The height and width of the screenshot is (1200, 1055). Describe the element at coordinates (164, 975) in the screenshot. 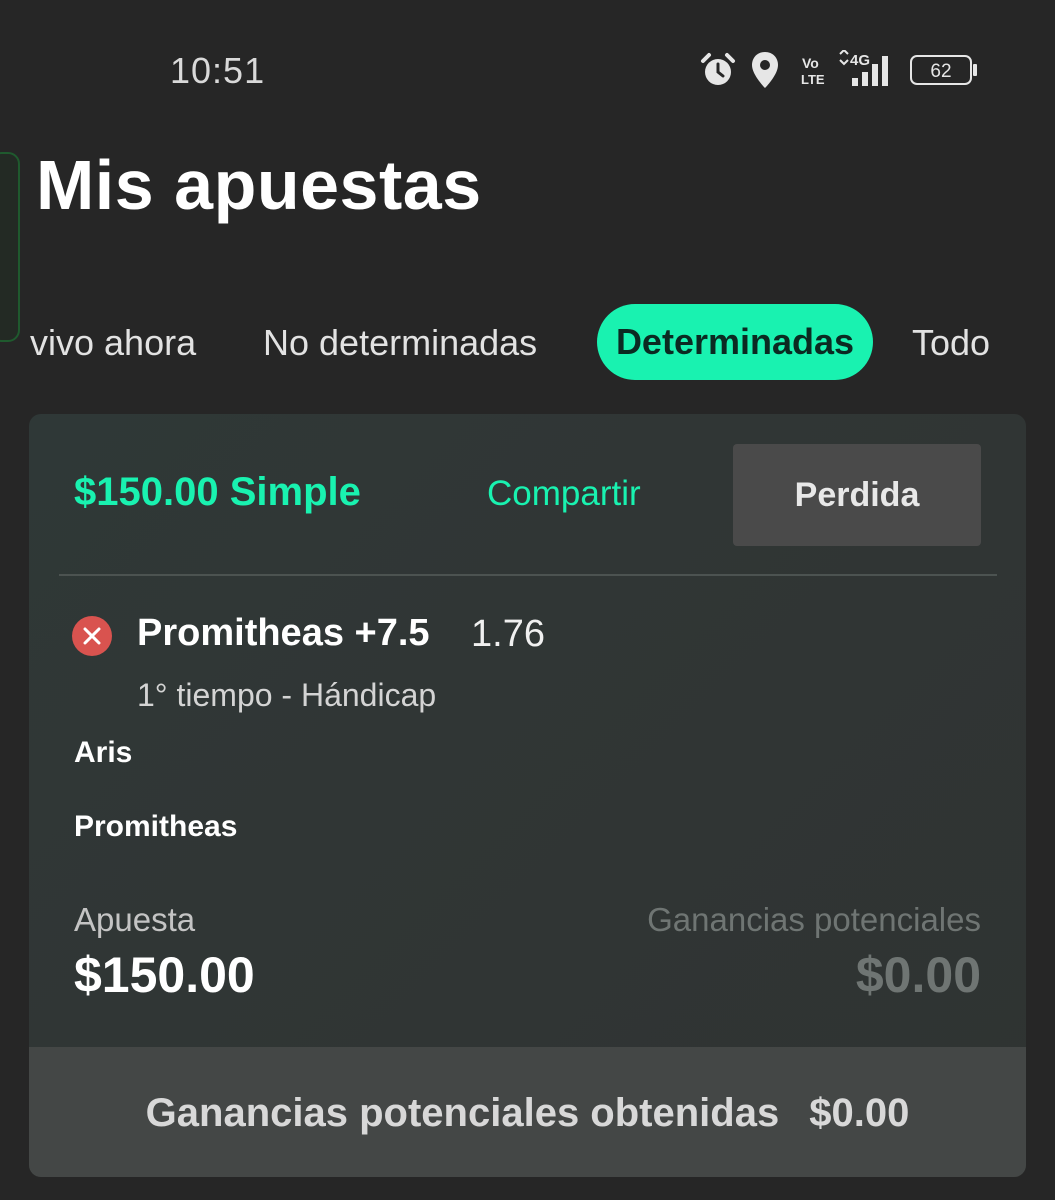

I see `stake-value: $150.00` at that location.